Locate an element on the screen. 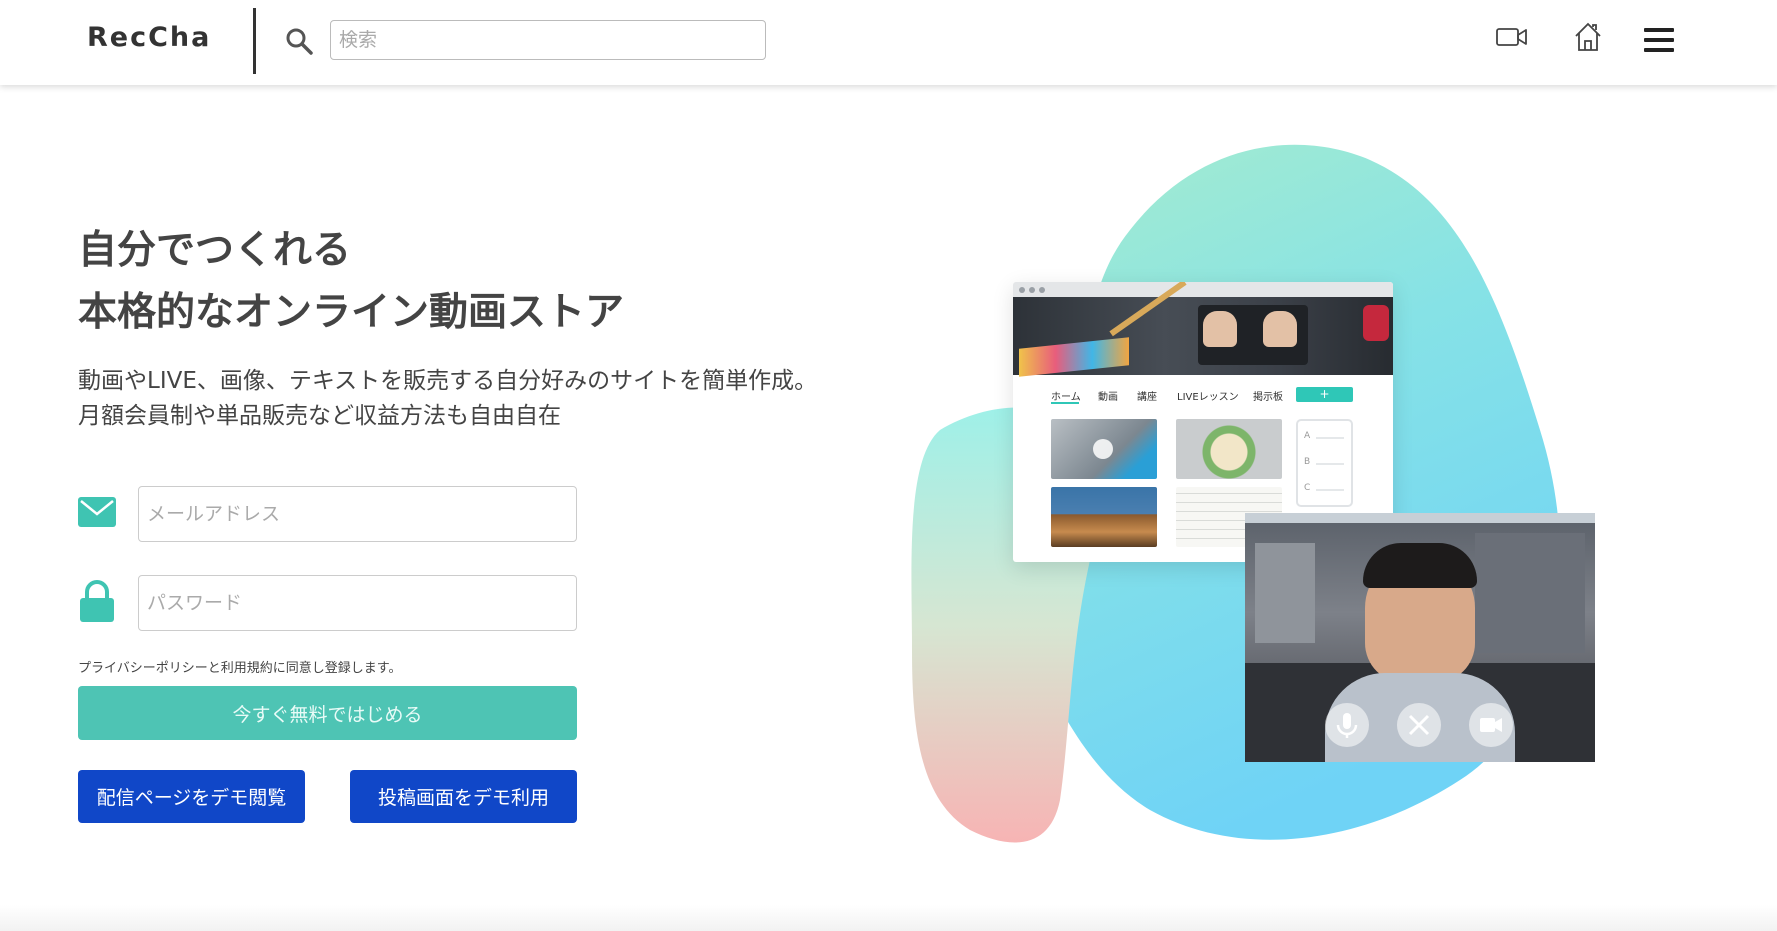 The width and height of the screenshot is (1777, 931). header-divider is located at coordinates (254, 41).